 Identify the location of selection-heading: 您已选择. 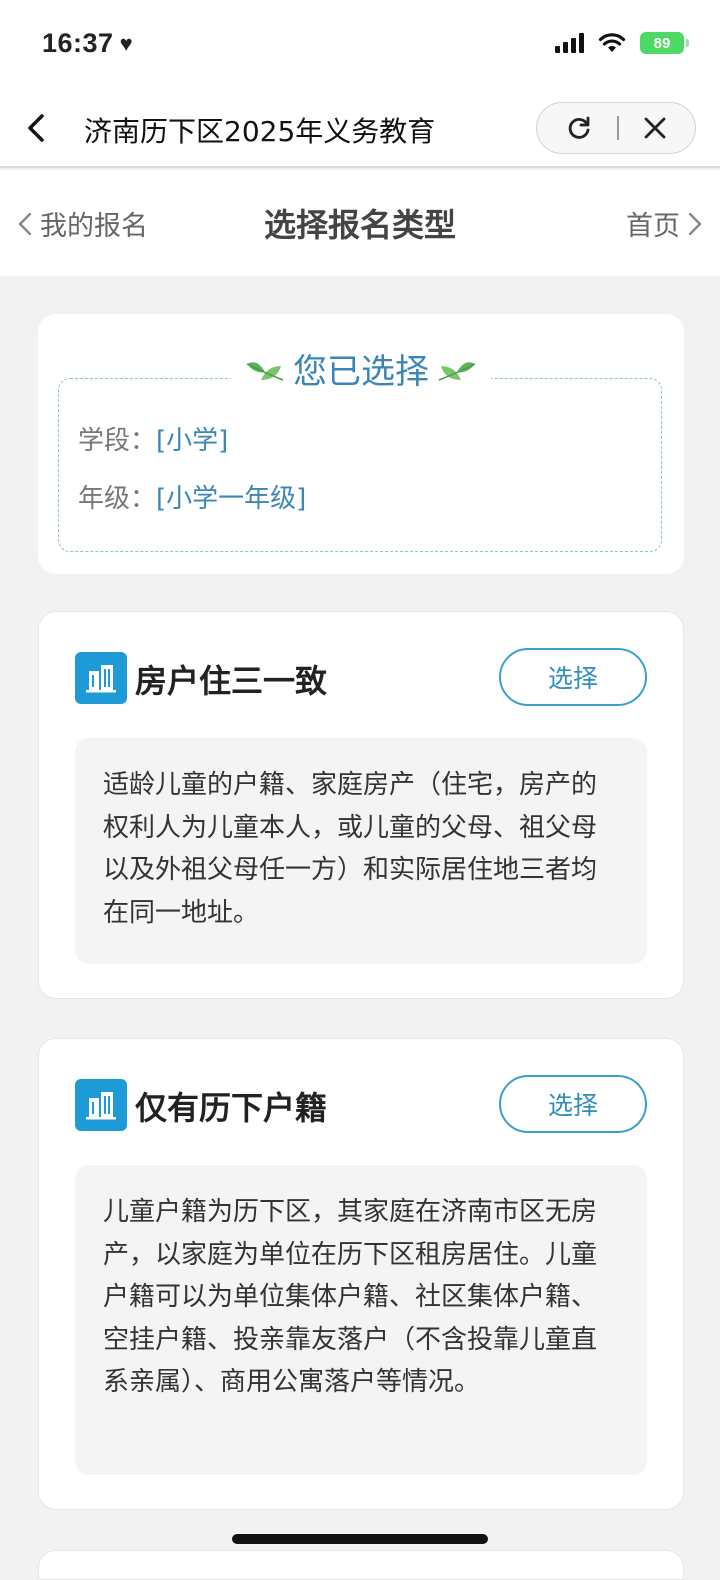
(361, 368).